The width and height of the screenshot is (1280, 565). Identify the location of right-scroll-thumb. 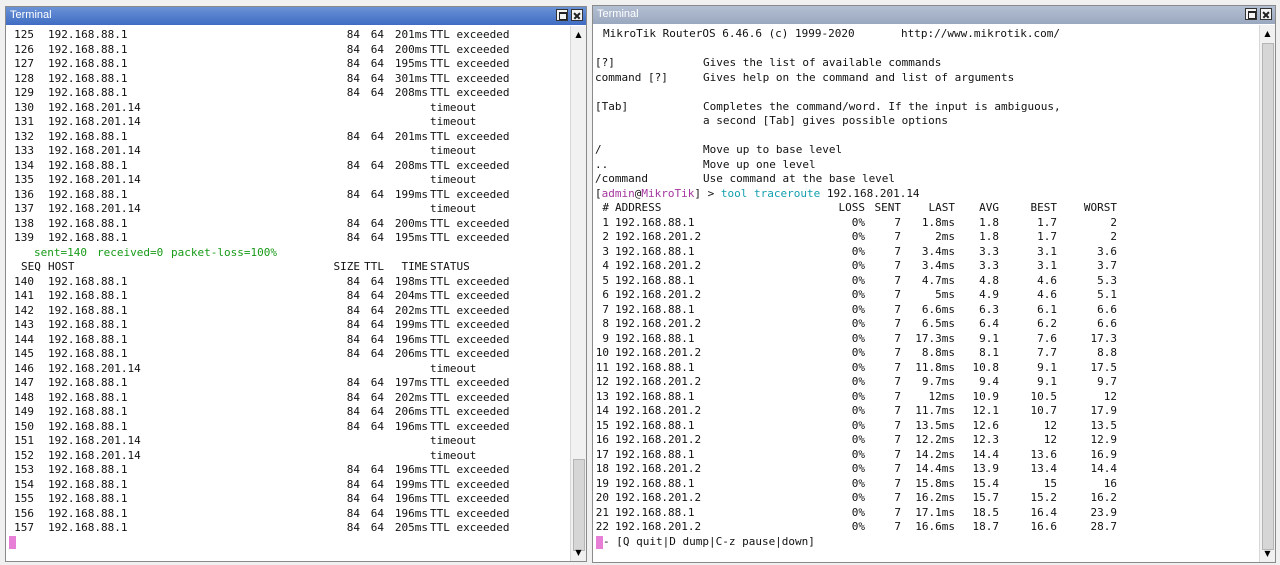
(1268, 296).